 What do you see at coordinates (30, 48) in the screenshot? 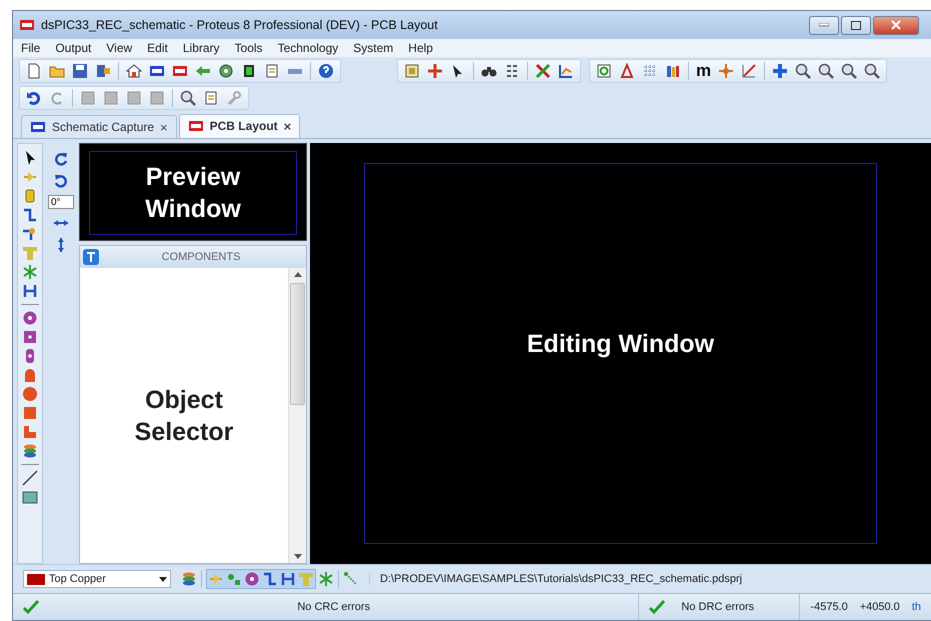
I see `menu-item: File` at bounding box center [30, 48].